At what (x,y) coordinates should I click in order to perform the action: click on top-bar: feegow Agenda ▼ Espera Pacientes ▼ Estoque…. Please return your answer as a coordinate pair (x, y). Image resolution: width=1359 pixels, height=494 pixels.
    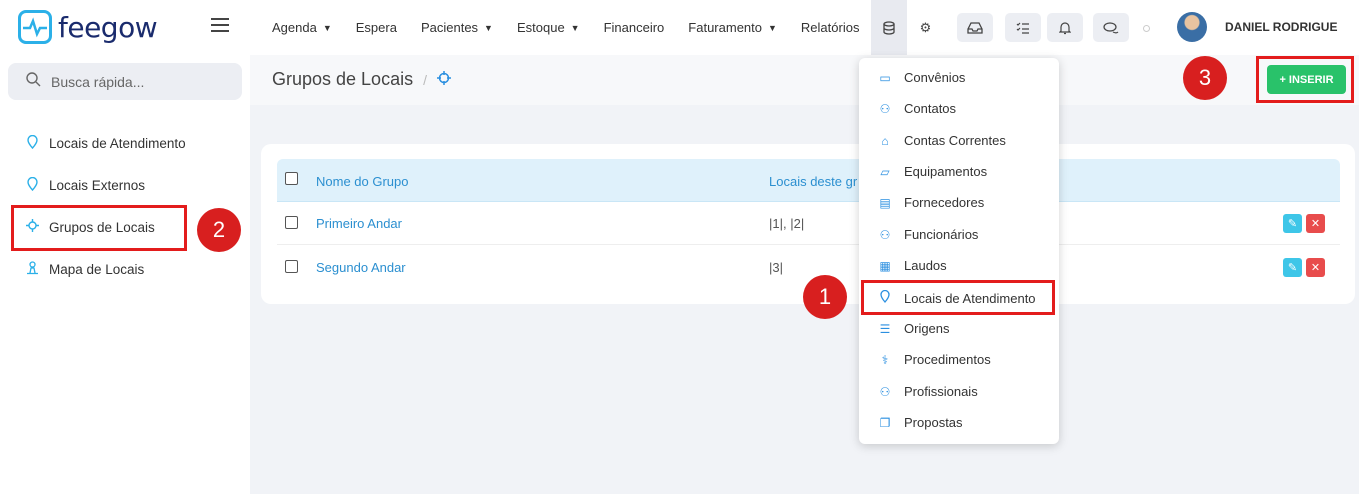
    Looking at the image, I should click on (679, 27).